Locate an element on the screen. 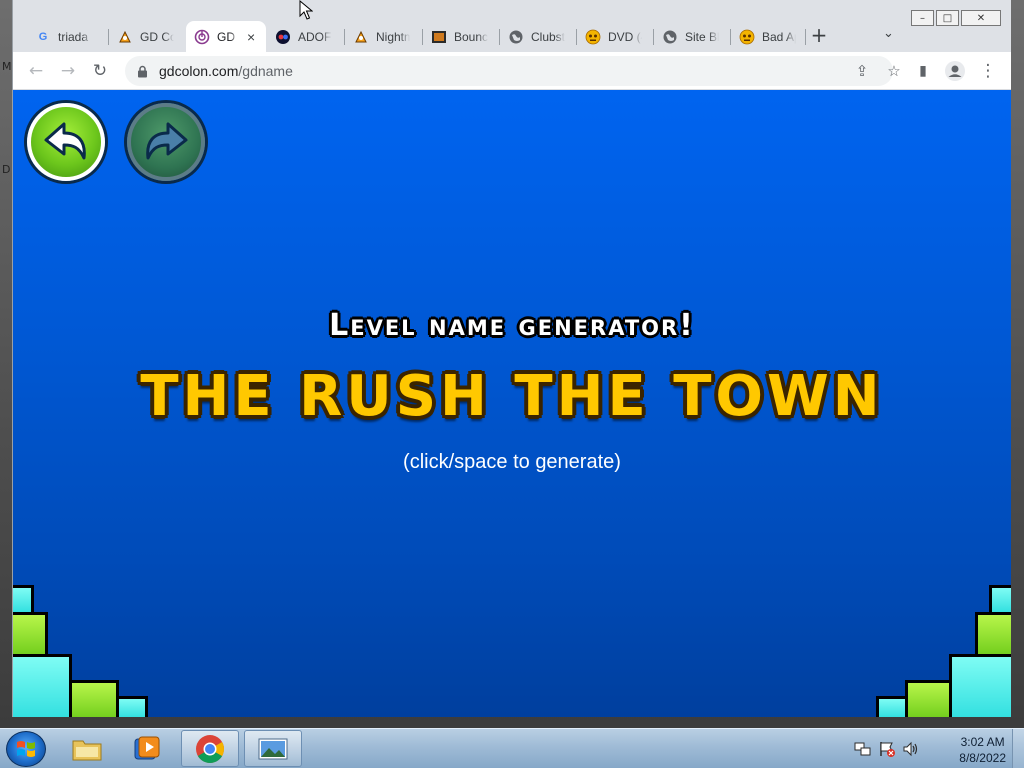 The width and height of the screenshot is (1024, 768). tab-title: DVD (4 is located at coordinates (625, 36).